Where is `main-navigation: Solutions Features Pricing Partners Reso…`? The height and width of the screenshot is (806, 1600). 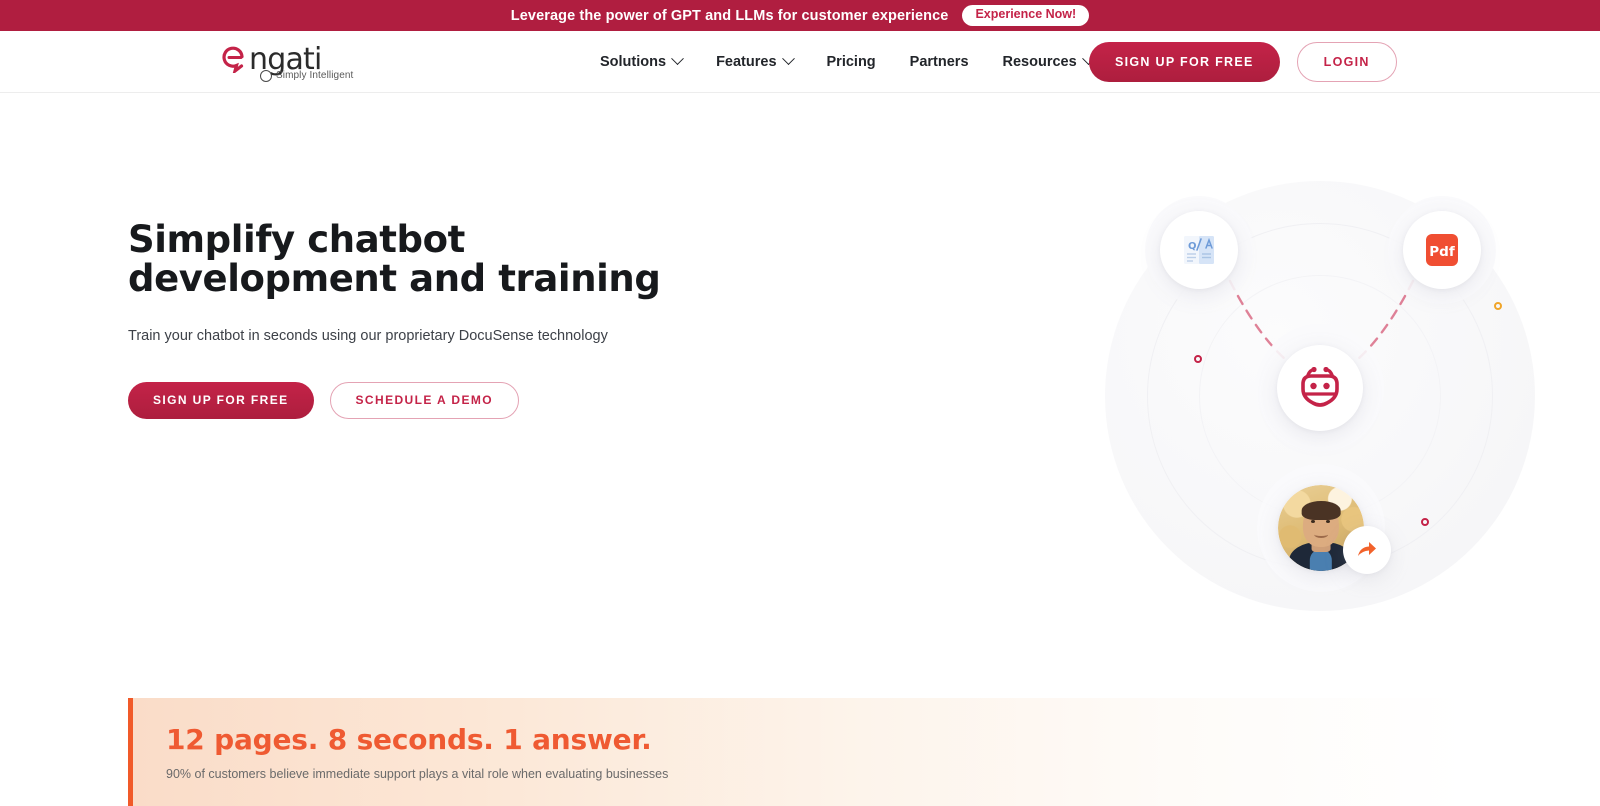
main-navigation: Solutions Features Pricing Partners Reso… is located at coordinates (847, 61).